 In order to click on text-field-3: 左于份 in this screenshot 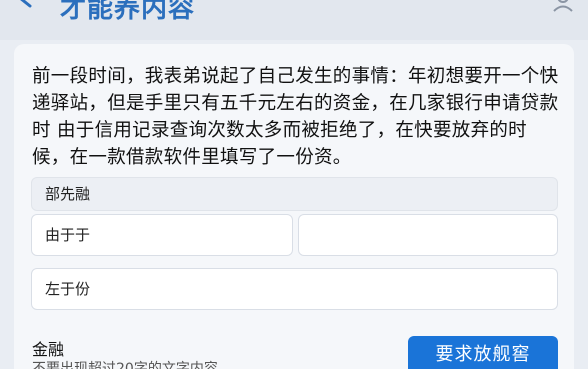, I will do `click(294, 289)`.